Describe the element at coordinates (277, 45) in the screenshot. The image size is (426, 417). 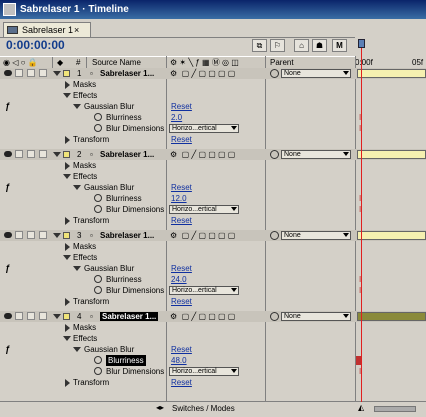
I see `shy-button: ⚐` at that location.